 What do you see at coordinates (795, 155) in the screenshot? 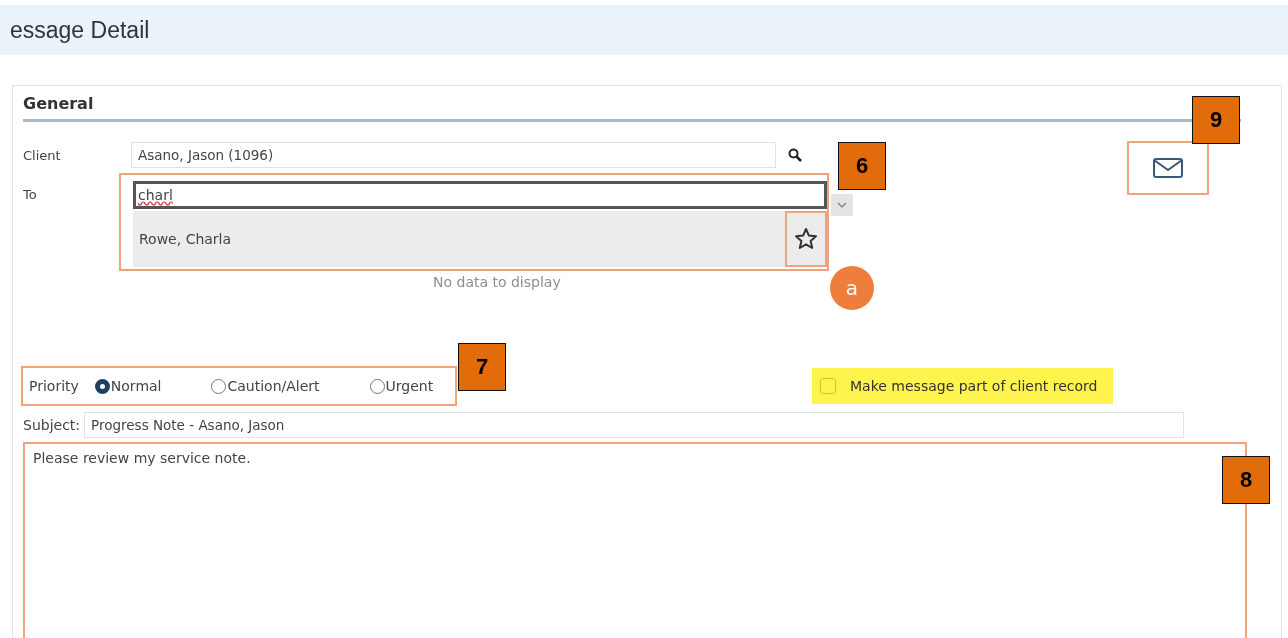
I see `search-icon` at bounding box center [795, 155].